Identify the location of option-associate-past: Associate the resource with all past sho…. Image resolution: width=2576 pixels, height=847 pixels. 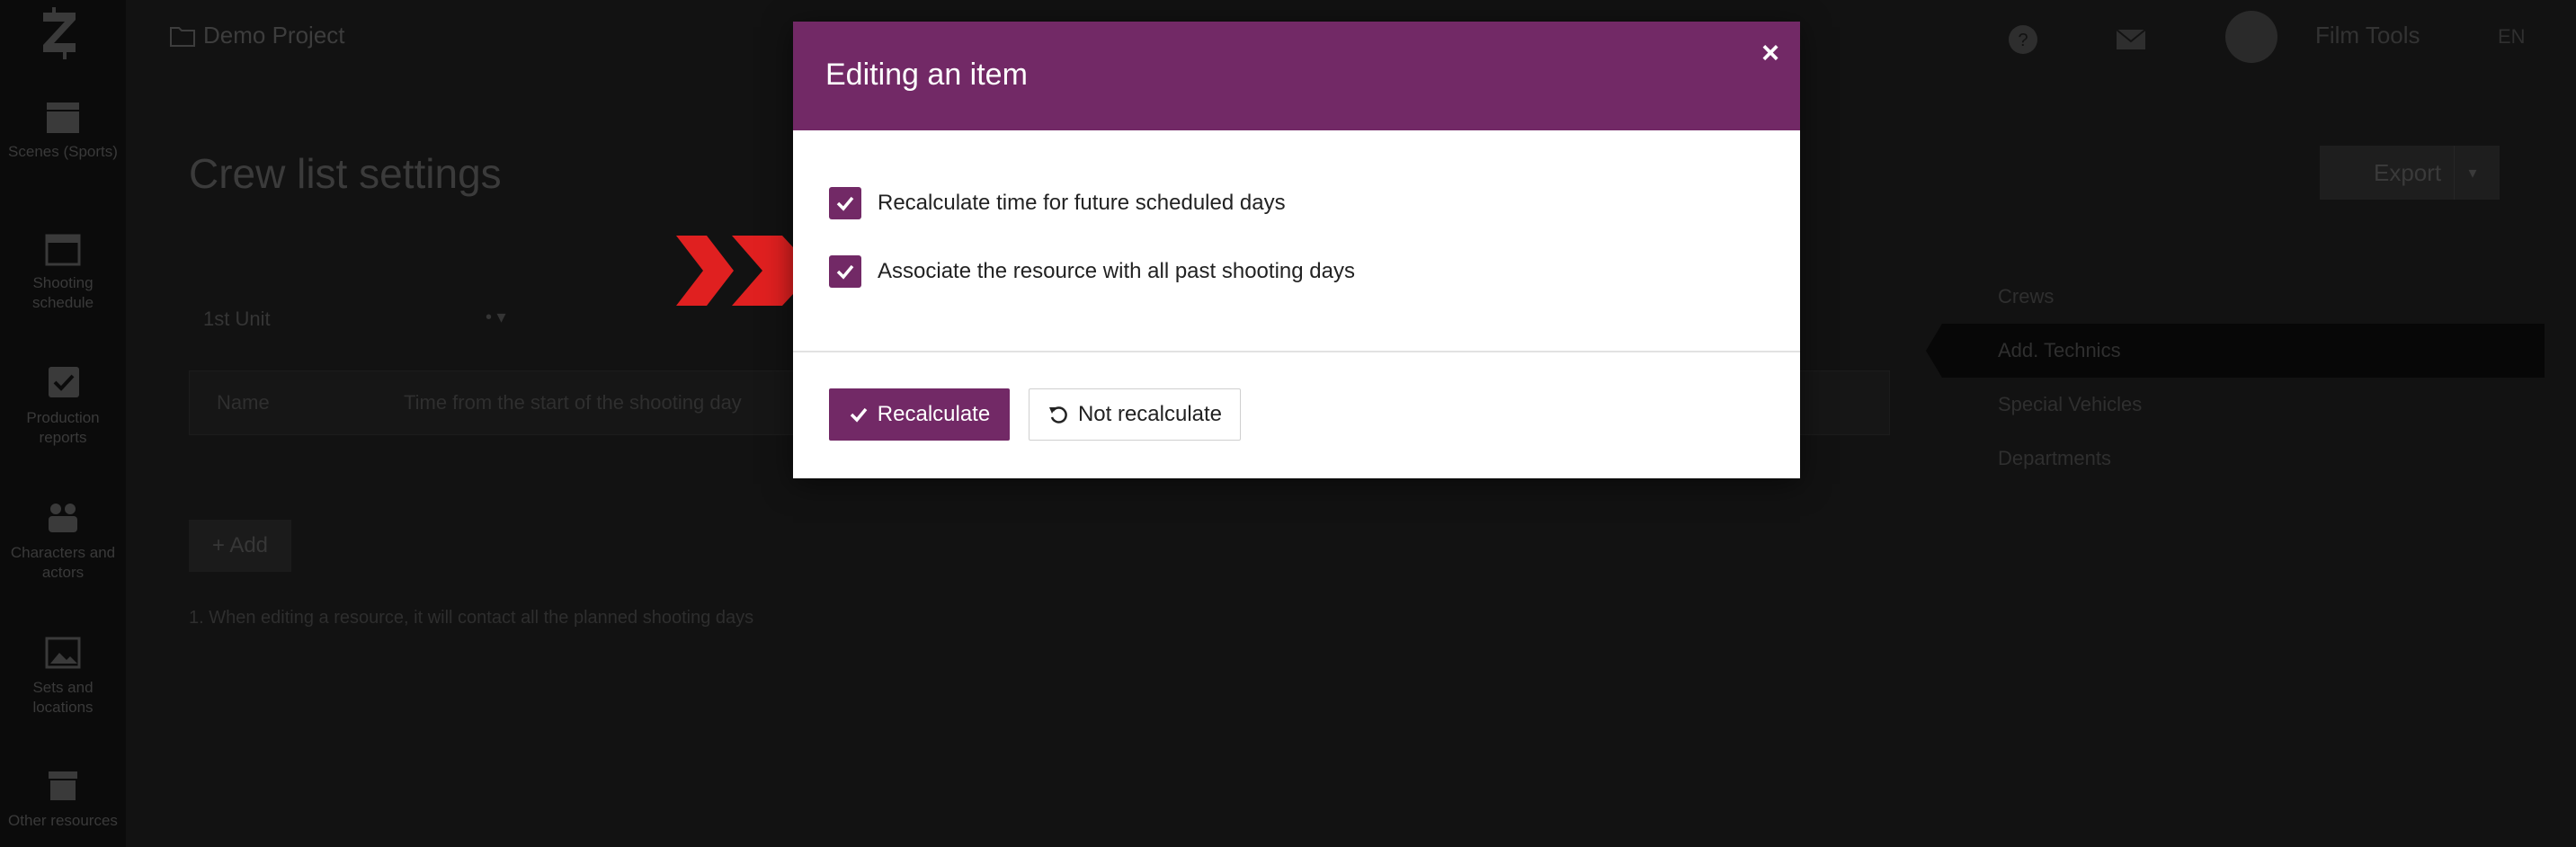
(1092, 272).